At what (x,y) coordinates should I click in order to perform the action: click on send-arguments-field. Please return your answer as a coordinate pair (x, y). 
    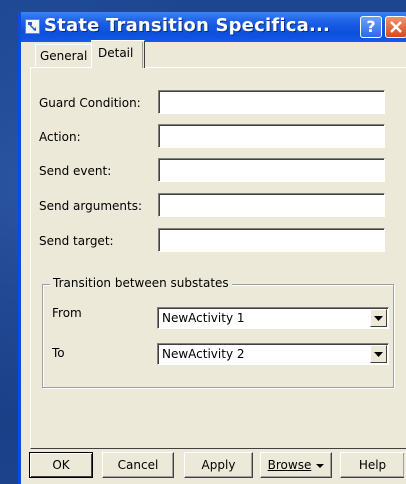
    Looking at the image, I should click on (271, 205).